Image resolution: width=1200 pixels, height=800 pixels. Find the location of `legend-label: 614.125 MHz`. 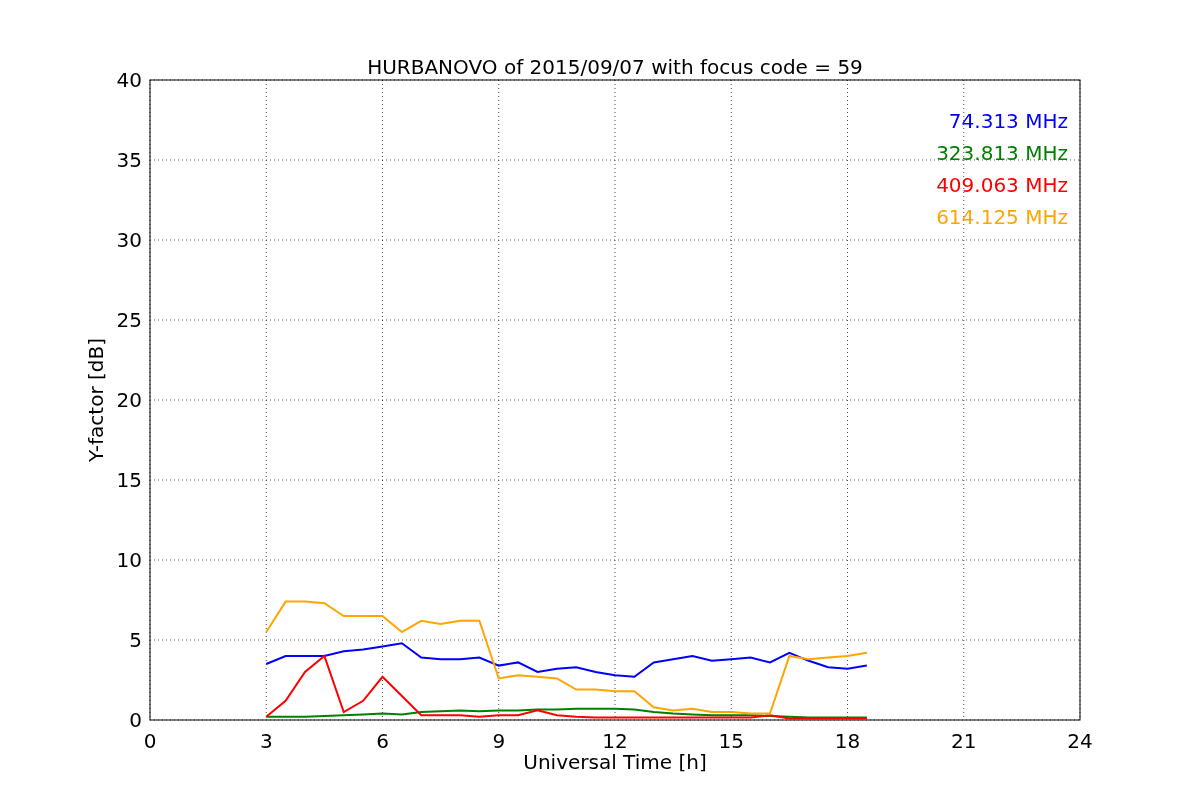

legend-label: 614.125 MHz is located at coordinates (1002, 217).